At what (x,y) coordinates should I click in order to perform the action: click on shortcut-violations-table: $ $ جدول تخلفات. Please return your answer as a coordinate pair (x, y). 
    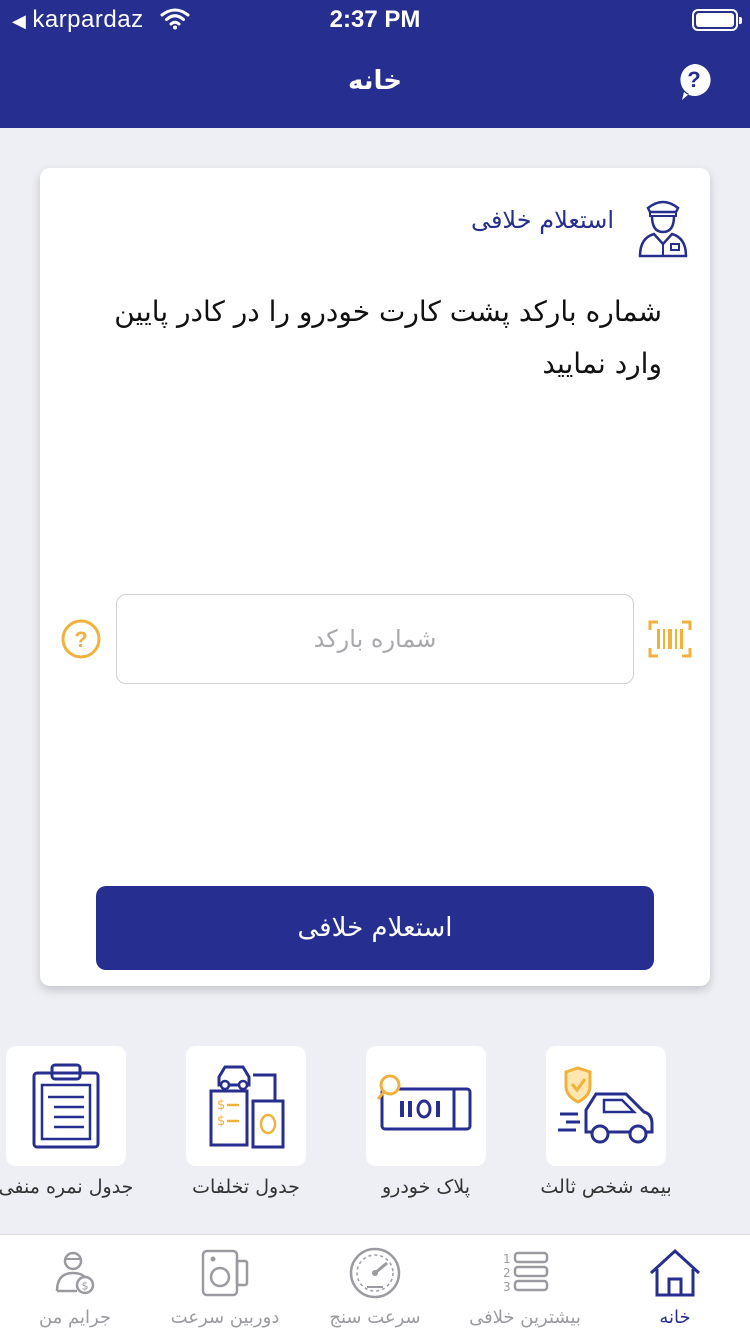
    Looking at the image, I should click on (246, 1122).